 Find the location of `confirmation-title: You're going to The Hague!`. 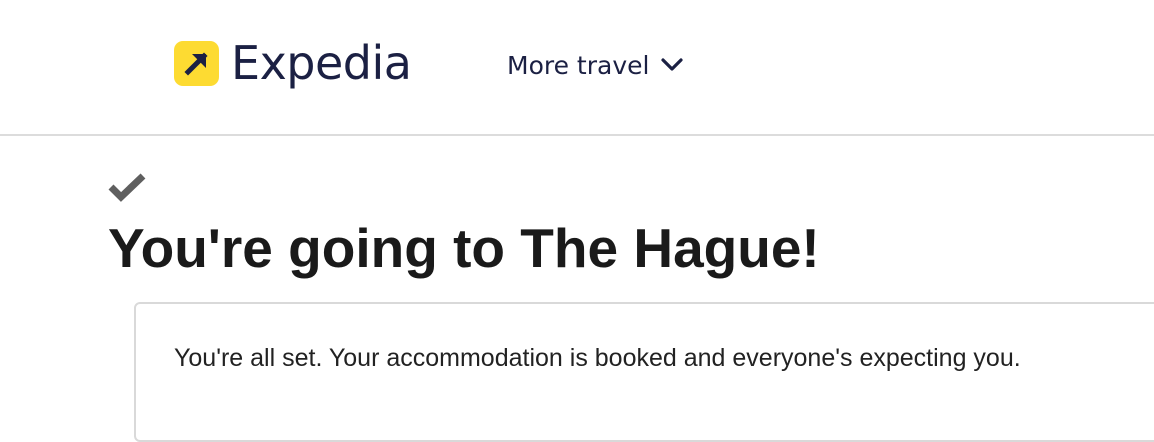

confirmation-title: You're going to The Hague! is located at coordinates (464, 248).